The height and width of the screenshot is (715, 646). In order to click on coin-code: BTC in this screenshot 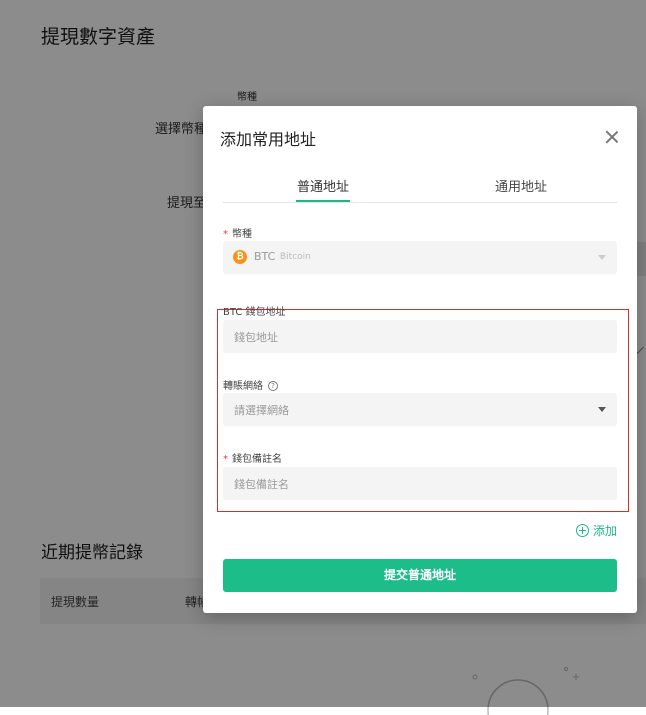, I will do `click(265, 256)`.